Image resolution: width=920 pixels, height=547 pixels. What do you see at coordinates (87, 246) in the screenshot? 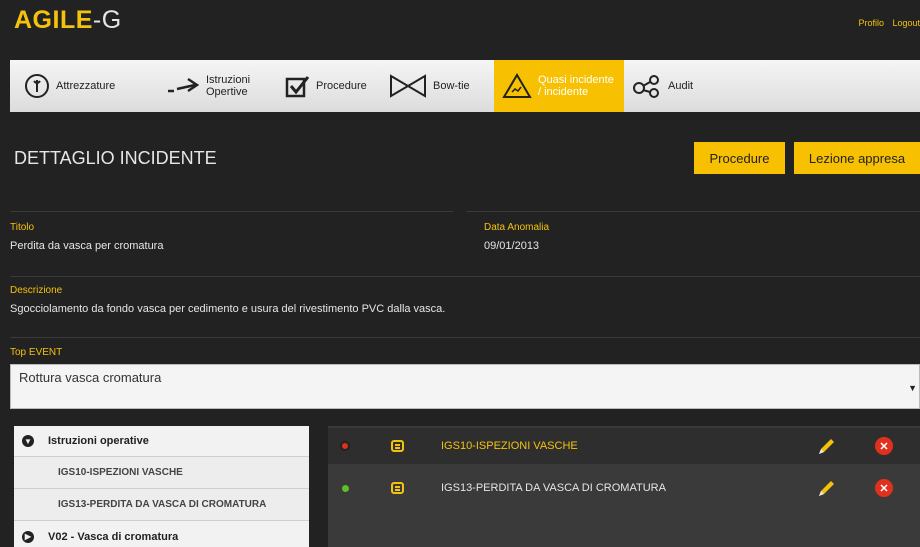
I see `titolo-value: Perdita da vasca per cromatura` at bounding box center [87, 246].